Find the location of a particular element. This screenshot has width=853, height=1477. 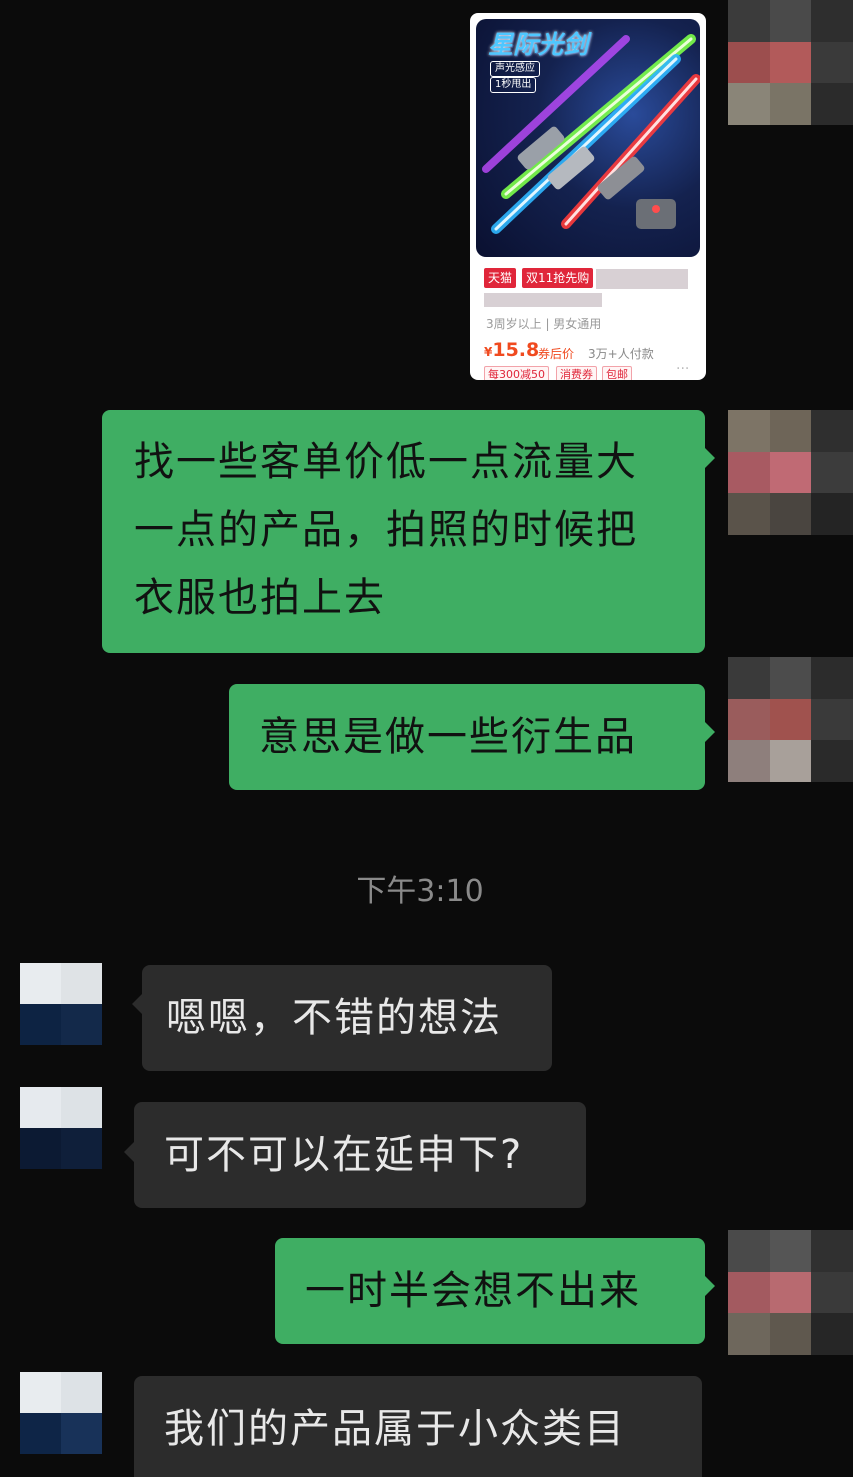

product-image: 星际光剑 声光感应 1秒甩出 is located at coordinates (588, 138).